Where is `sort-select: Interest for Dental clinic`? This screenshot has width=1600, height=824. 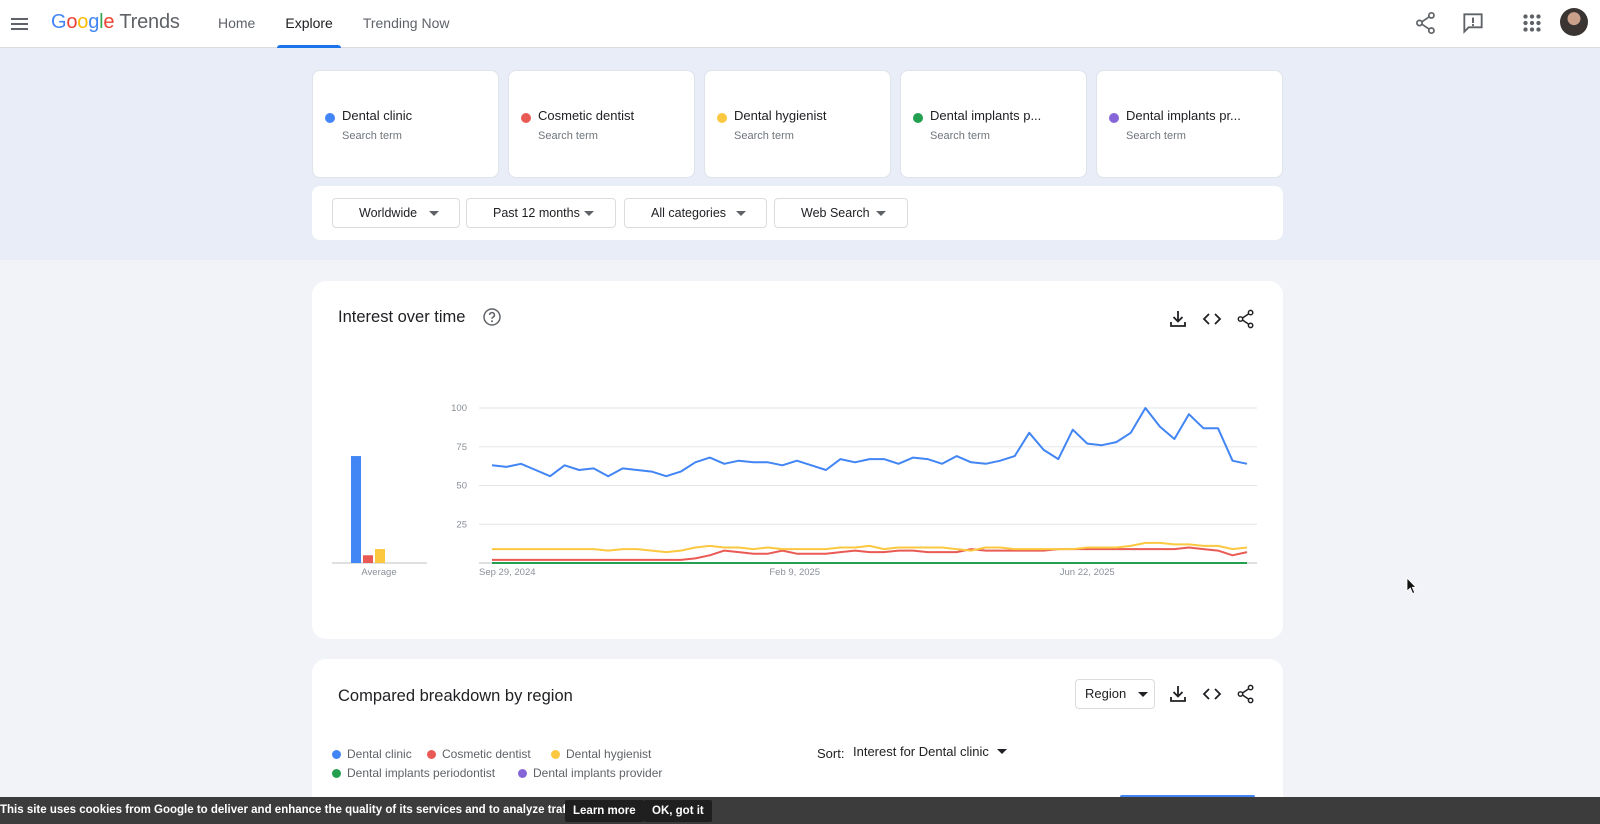
sort-select: Interest for Dental clinic is located at coordinates (932, 751).